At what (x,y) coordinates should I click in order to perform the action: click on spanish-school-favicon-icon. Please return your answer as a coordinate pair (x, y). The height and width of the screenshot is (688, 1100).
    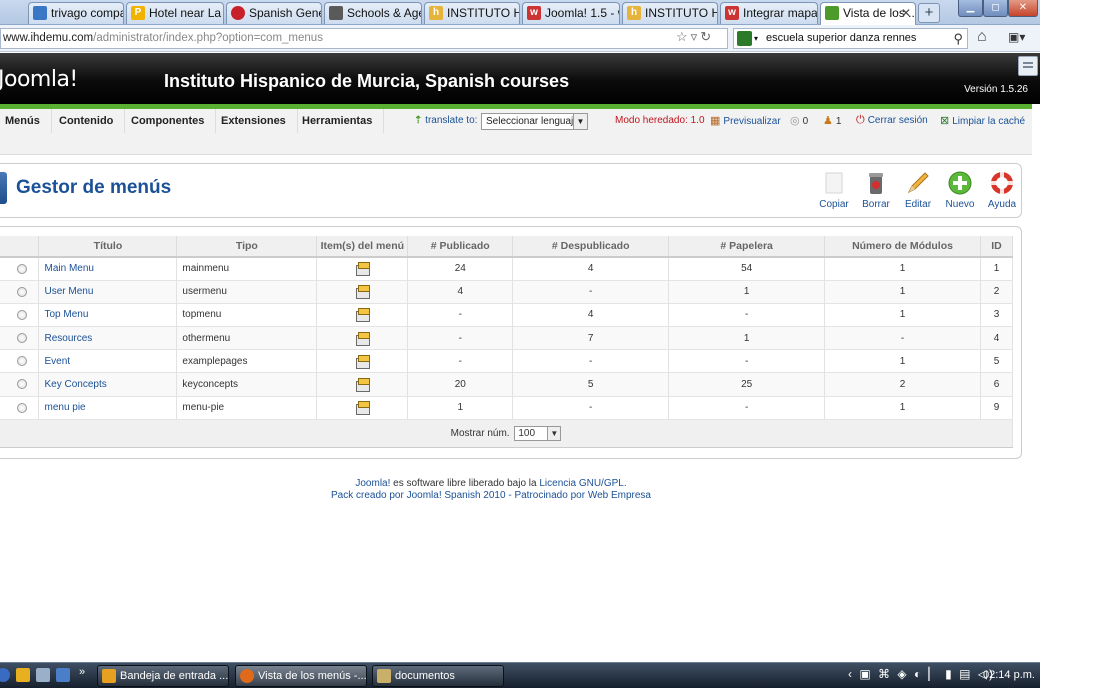
    Looking at the image, I should click on (238, 13).